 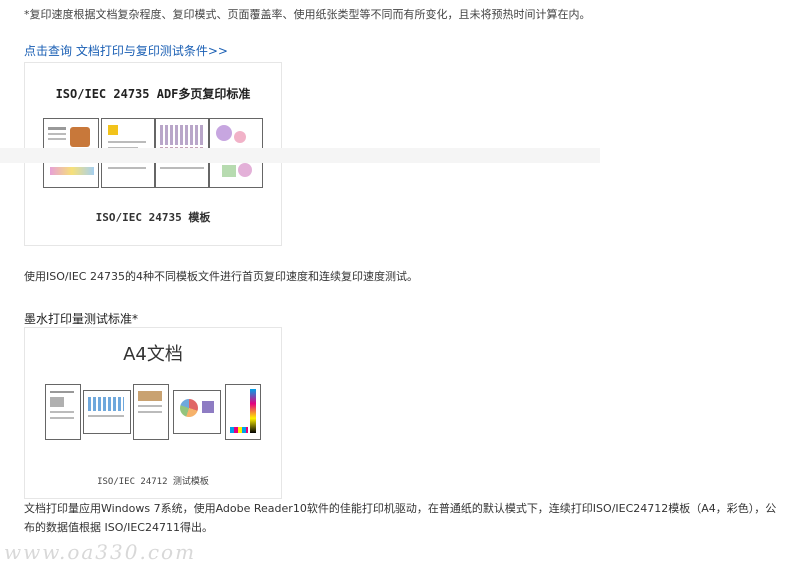 I want to click on page-band, so click(x=300, y=155).